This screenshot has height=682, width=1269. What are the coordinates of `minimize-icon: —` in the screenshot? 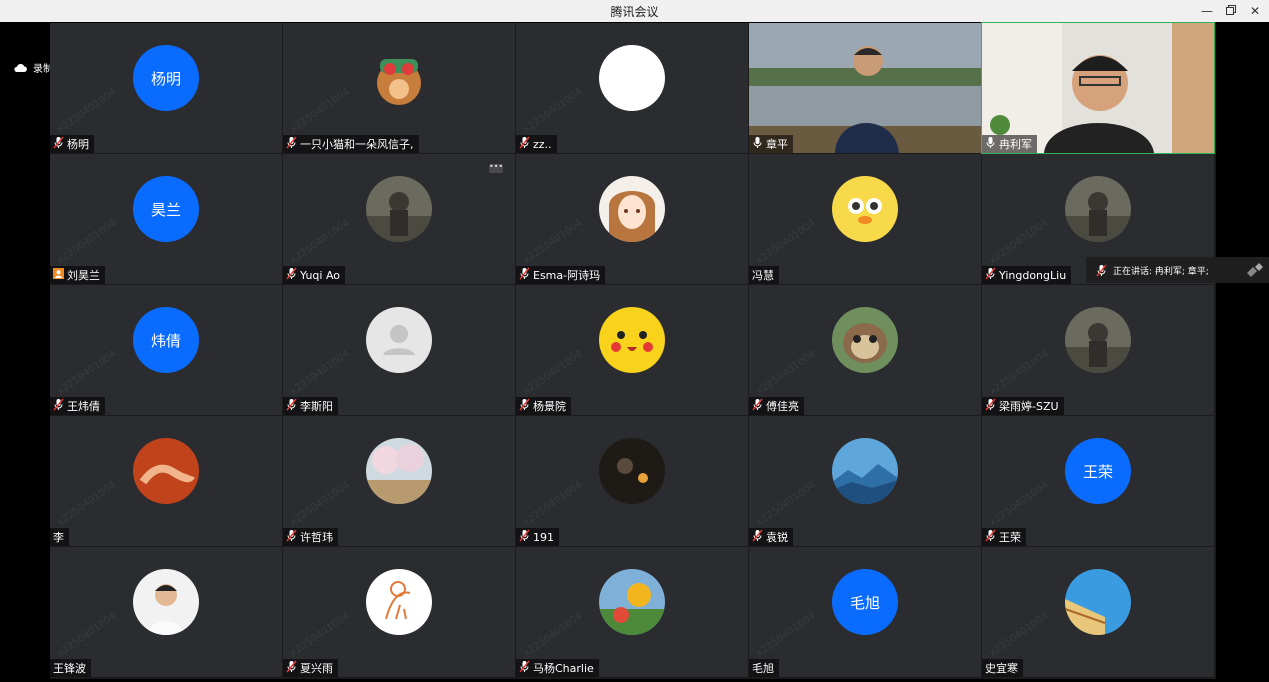 It's located at (1207, 11).